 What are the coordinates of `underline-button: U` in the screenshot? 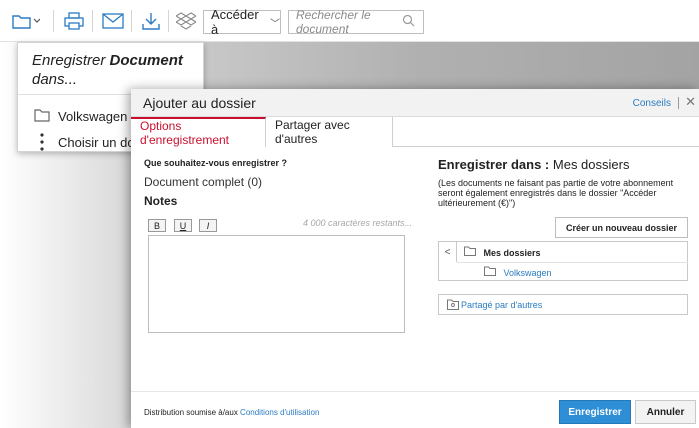 It's located at (183, 225).